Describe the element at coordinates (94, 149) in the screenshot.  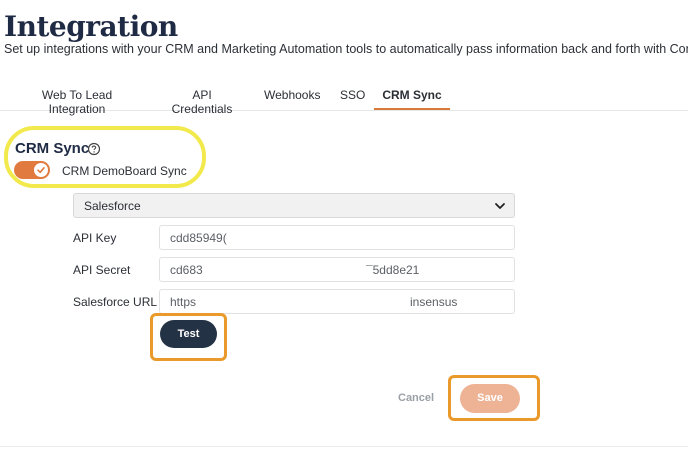
I see `question-circle-icon` at that location.